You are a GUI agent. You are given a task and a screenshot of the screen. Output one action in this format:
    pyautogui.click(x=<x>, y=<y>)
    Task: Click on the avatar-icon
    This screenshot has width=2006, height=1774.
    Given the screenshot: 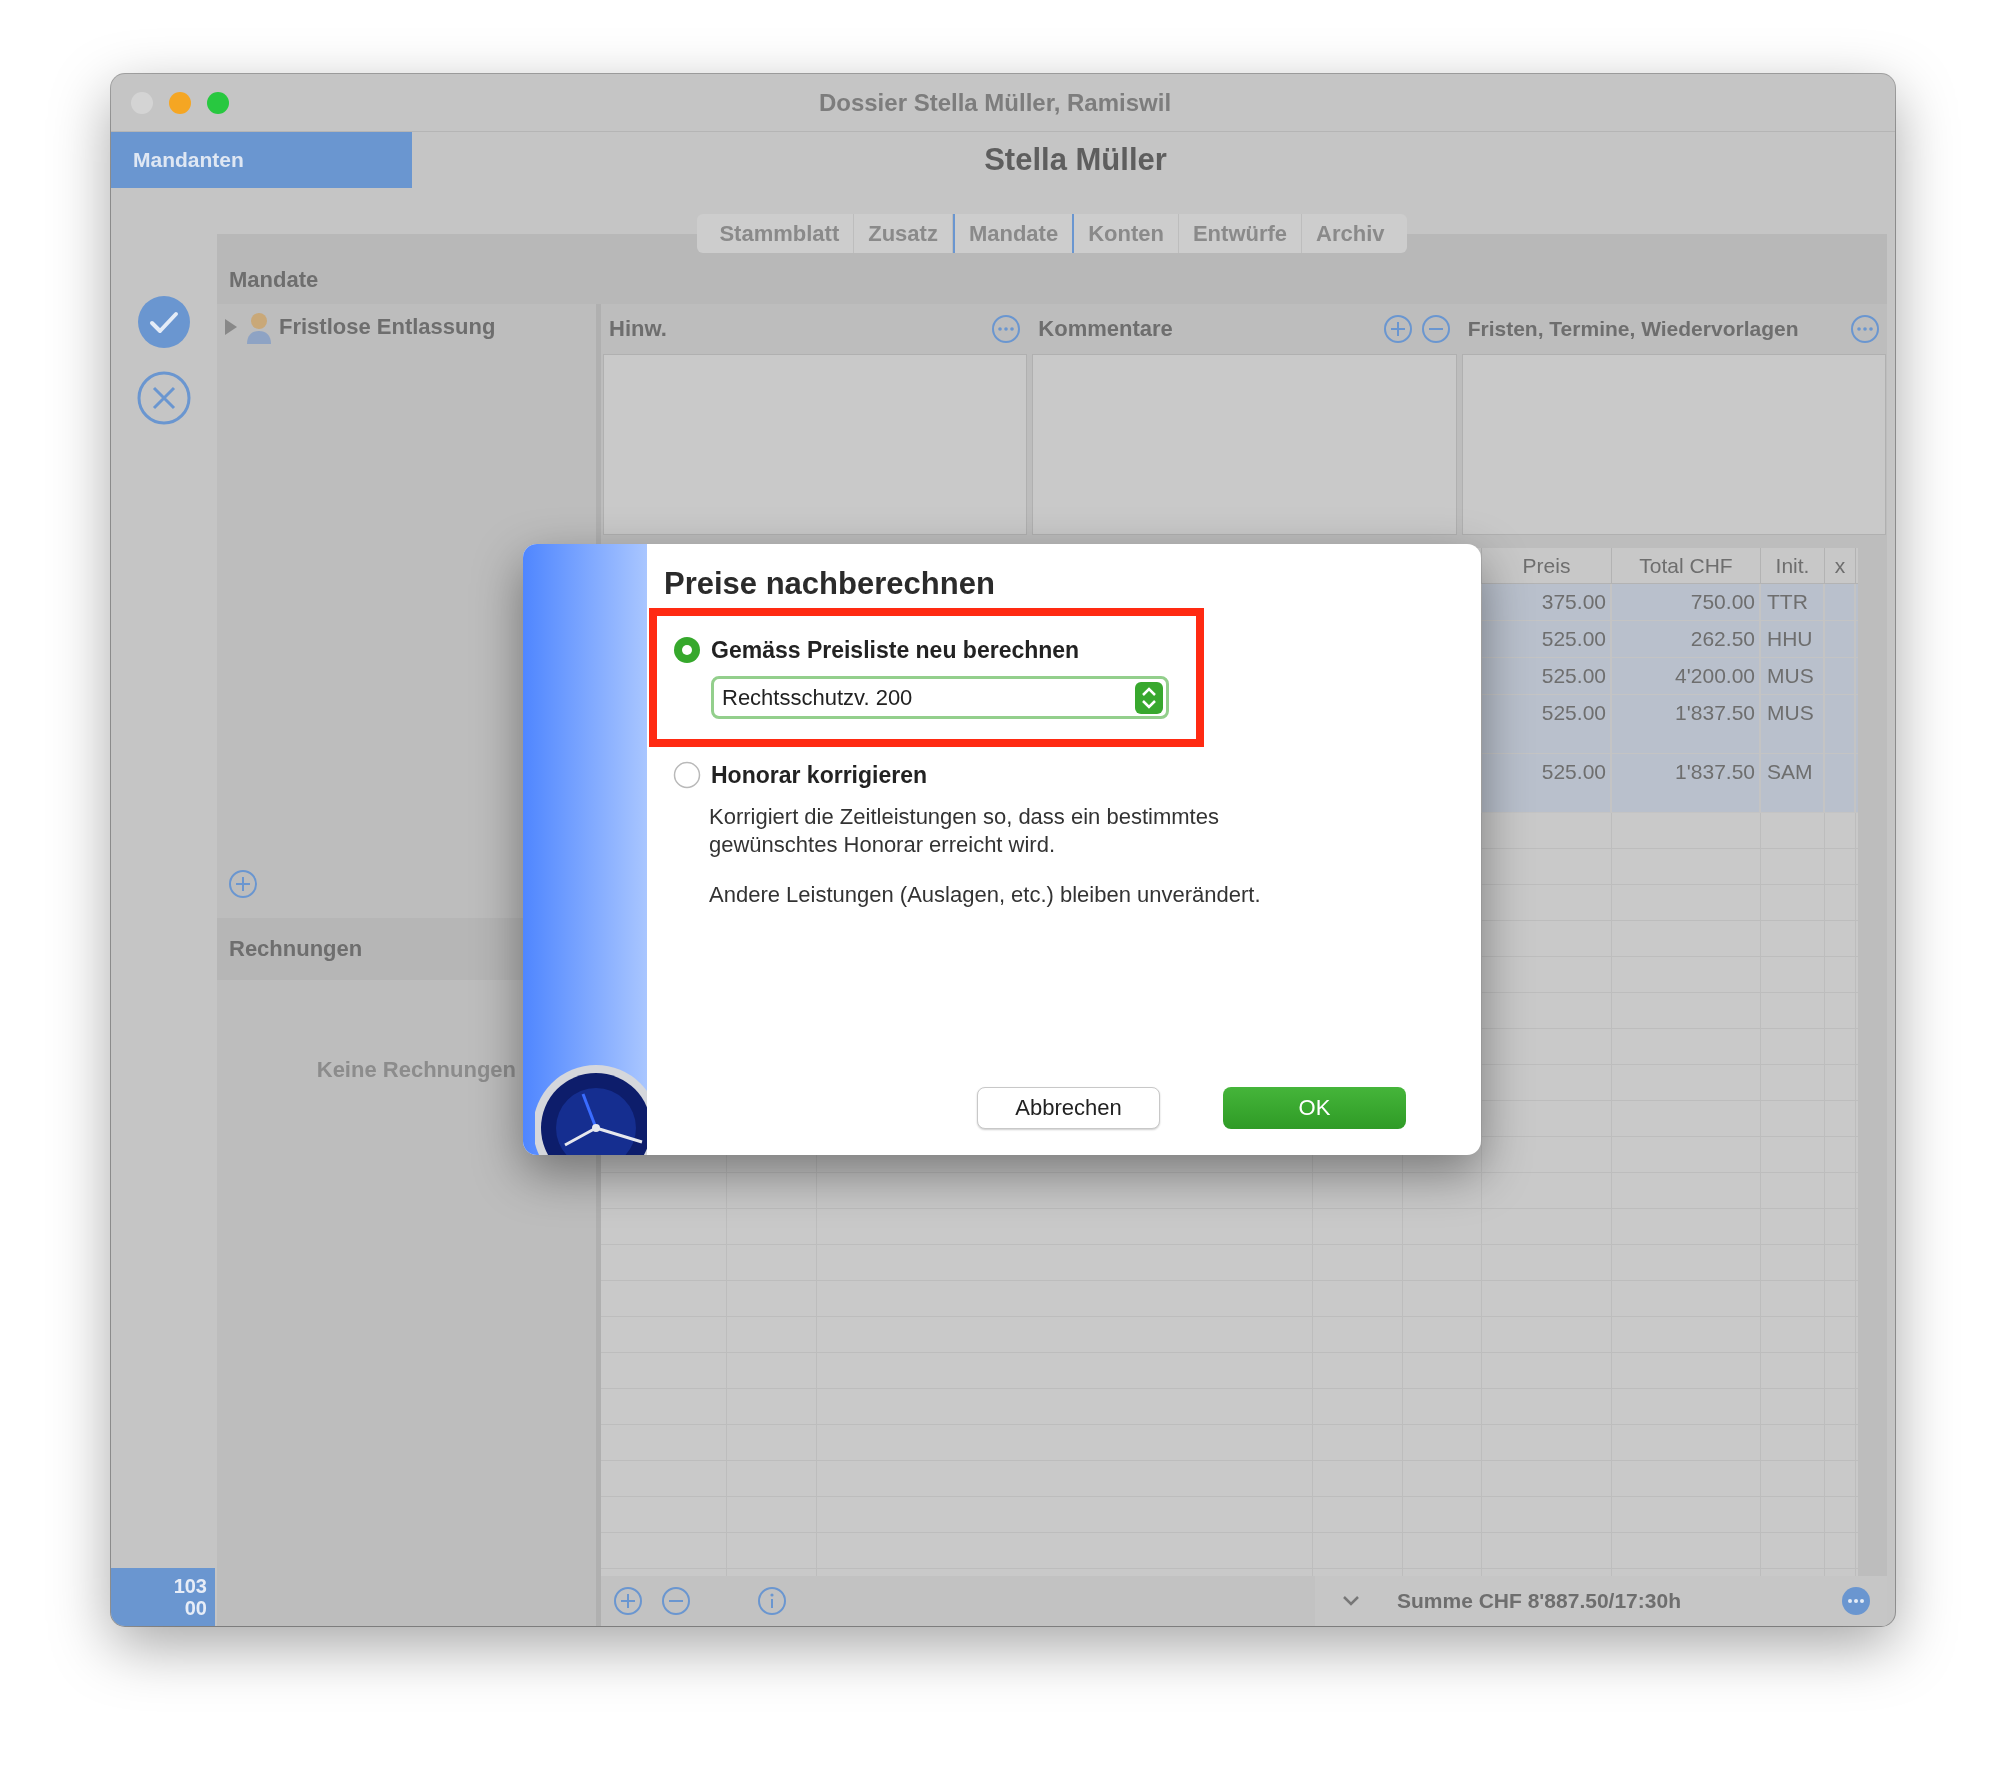 What is the action you would take?
    pyautogui.click(x=259, y=327)
    